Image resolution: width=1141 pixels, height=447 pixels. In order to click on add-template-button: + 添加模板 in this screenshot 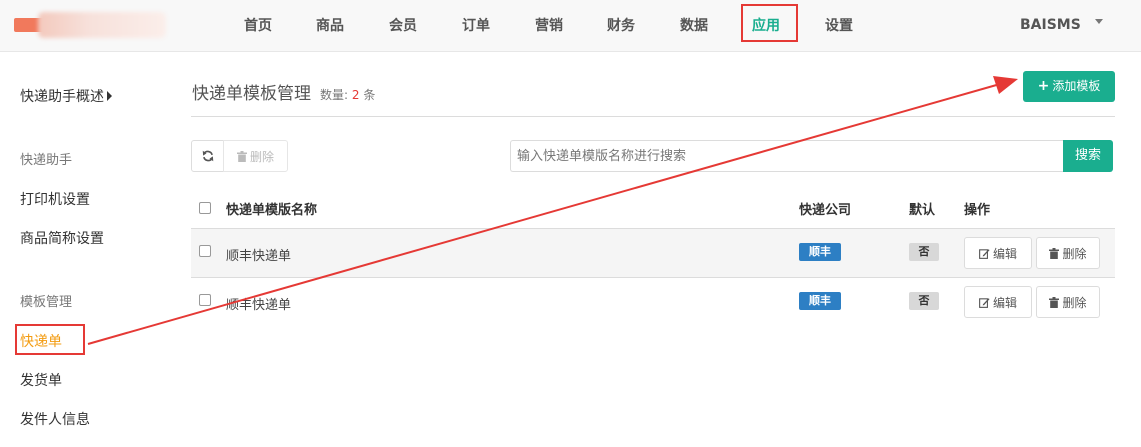, I will do `click(1069, 86)`.